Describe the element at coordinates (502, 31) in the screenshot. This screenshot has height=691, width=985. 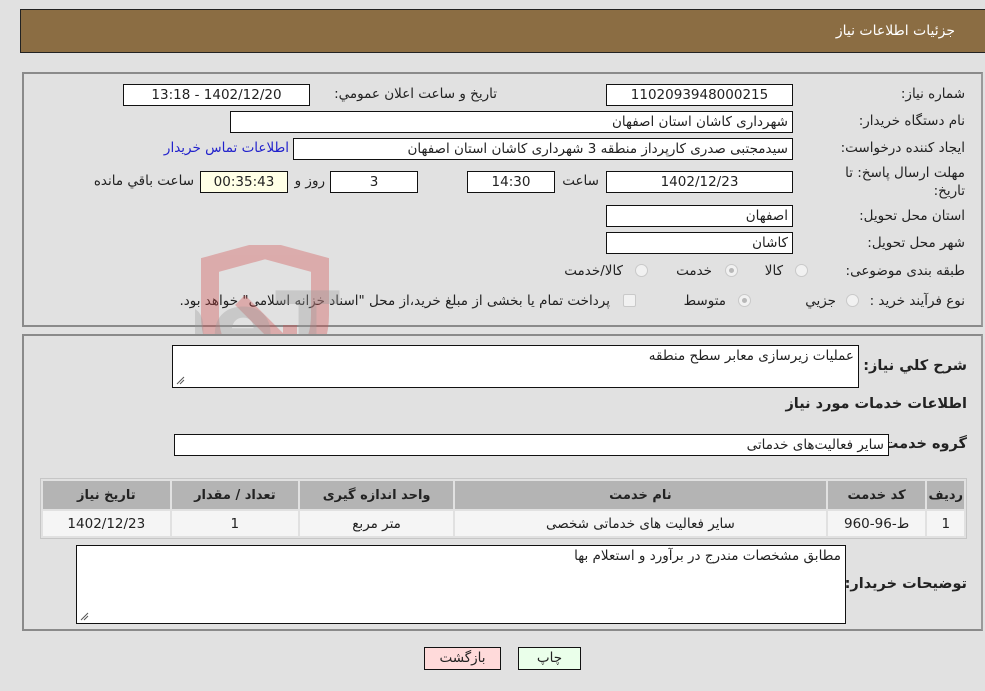
I see `page-header: جزئیات اطلاعات نیاز` at that location.